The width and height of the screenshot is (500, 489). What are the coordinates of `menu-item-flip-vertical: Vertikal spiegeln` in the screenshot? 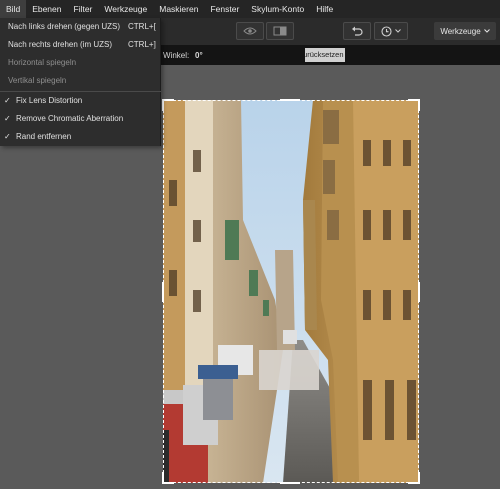 It's located at (80, 81).